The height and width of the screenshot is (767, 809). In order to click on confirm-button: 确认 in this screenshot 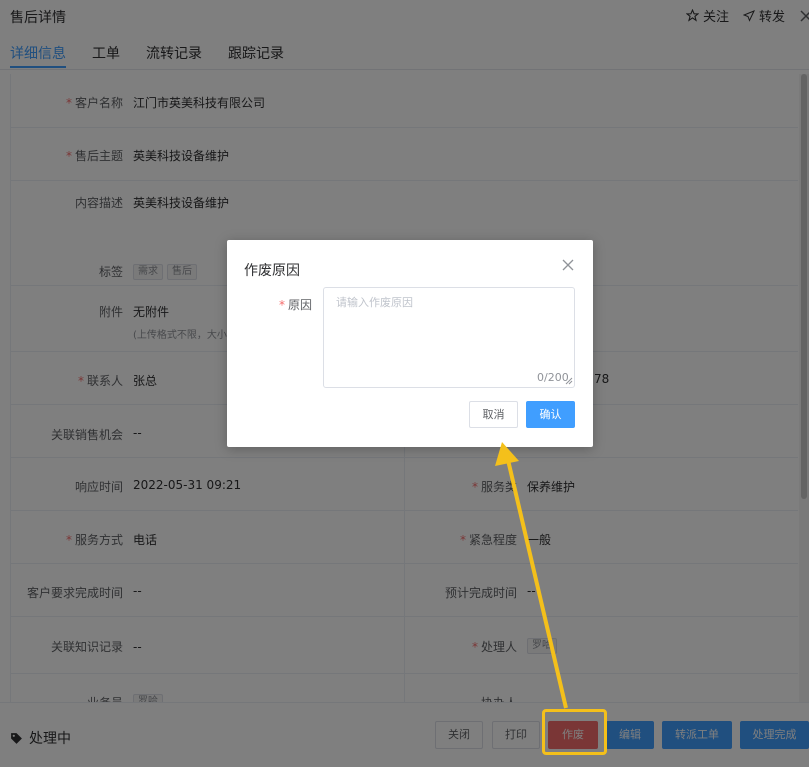, I will do `click(550, 414)`.